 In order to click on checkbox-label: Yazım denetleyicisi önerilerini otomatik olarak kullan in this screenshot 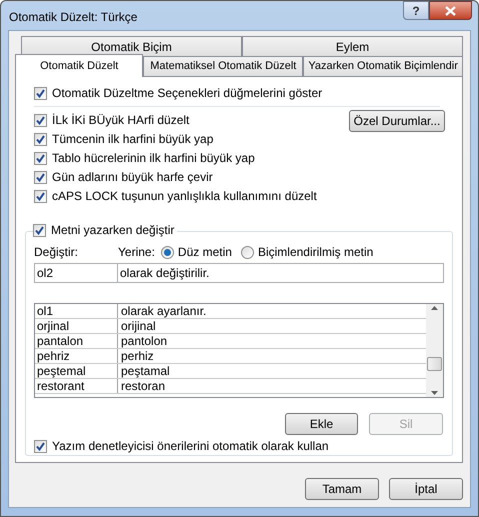, I will do `click(190, 446)`.